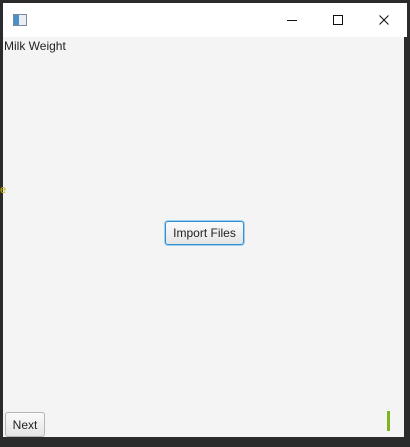 This screenshot has height=447, width=410. I want to click on minimize-button, so click(292, 20).